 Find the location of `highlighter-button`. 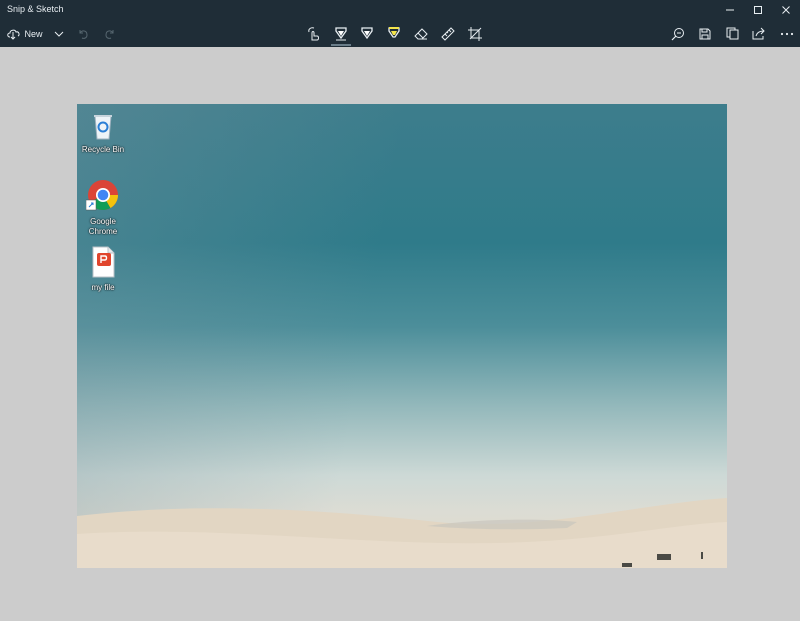

highlighter-button is located at coordinates (394, 33).